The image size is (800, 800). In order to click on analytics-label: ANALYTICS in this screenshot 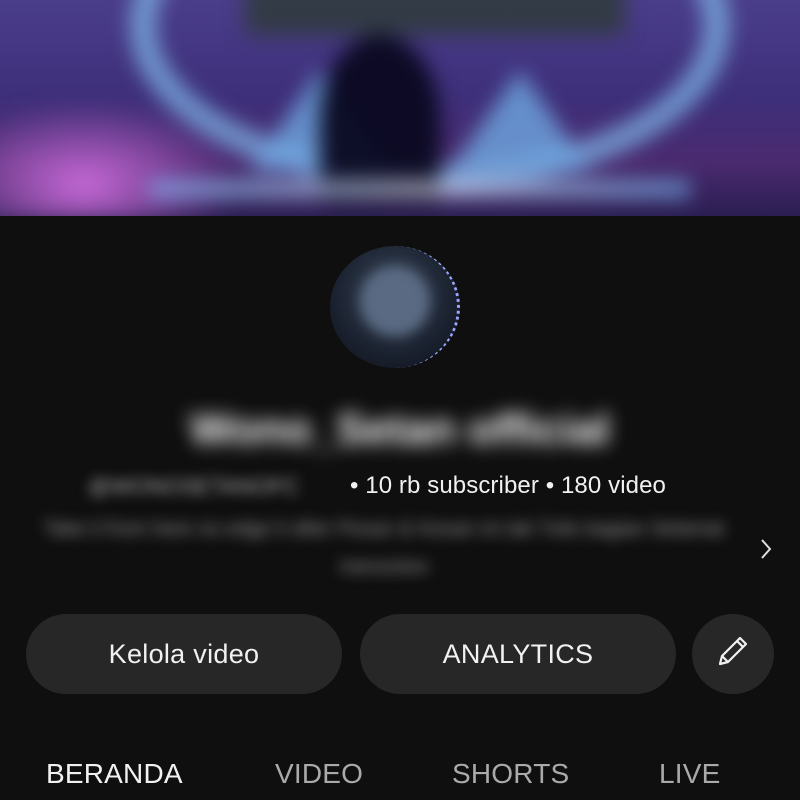, I will do `click(518, 653)`.